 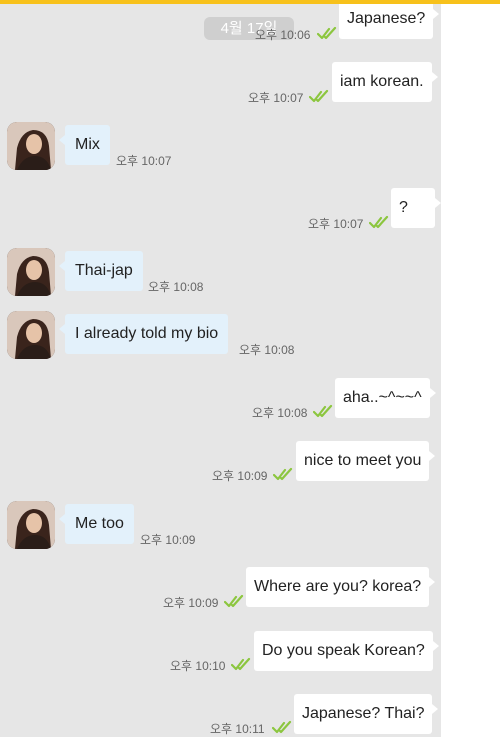 What do you see at coordinates (385, 82) in the screenshot?
I see `message-bubble-outgoing: iam korean.` at bounding box center [385, 82].